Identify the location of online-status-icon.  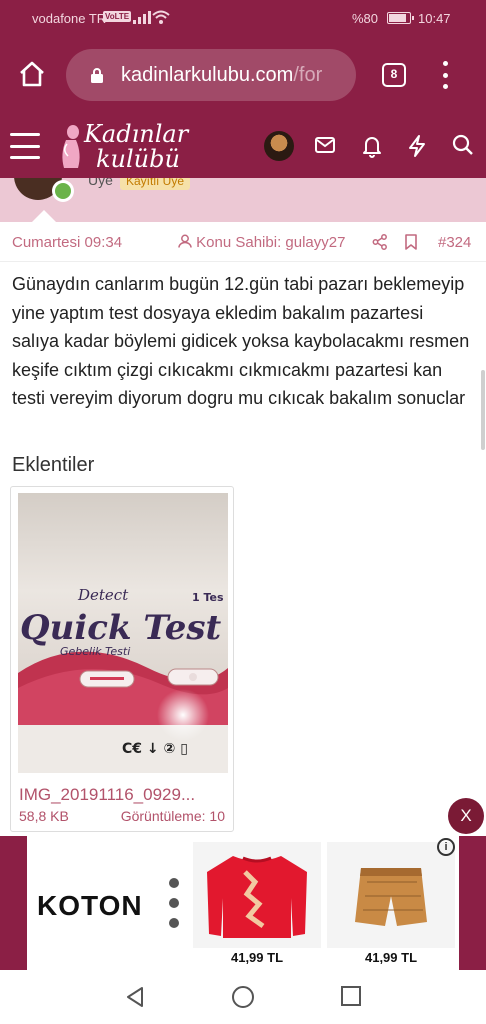
(63, 191).